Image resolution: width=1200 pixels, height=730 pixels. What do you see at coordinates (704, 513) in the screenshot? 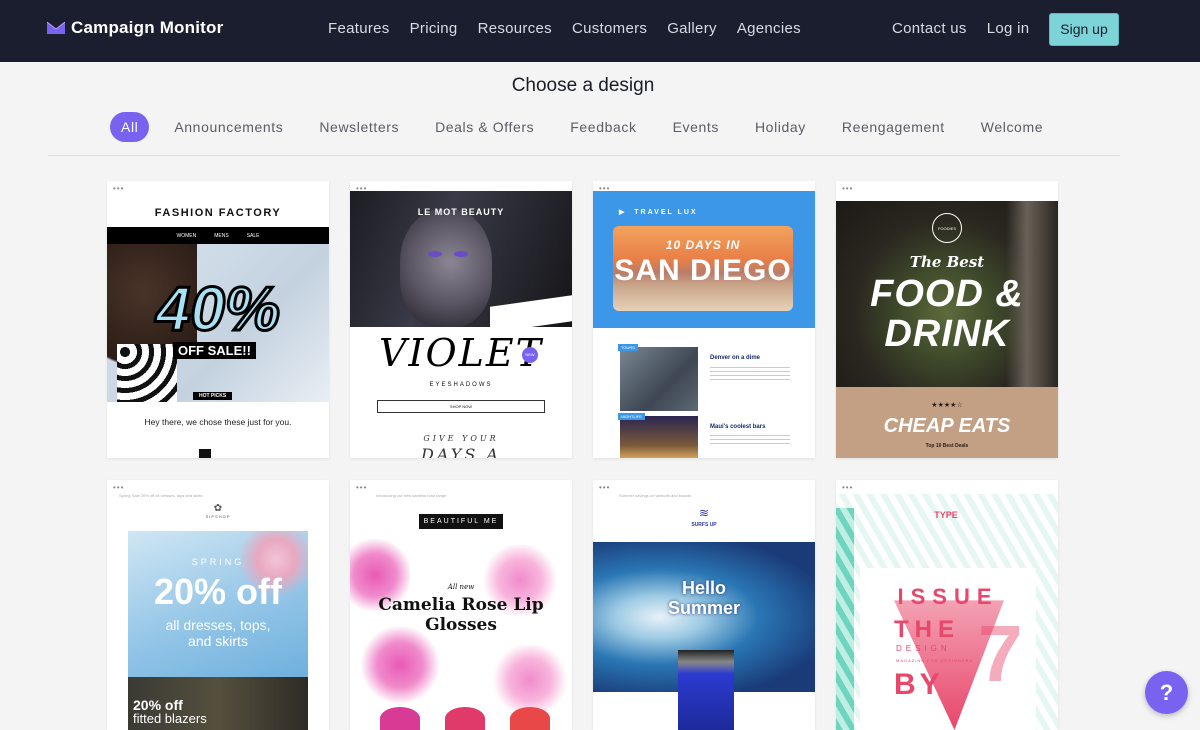
I see `surf-logo-icon: ≋` at bounding box center [704, 513].